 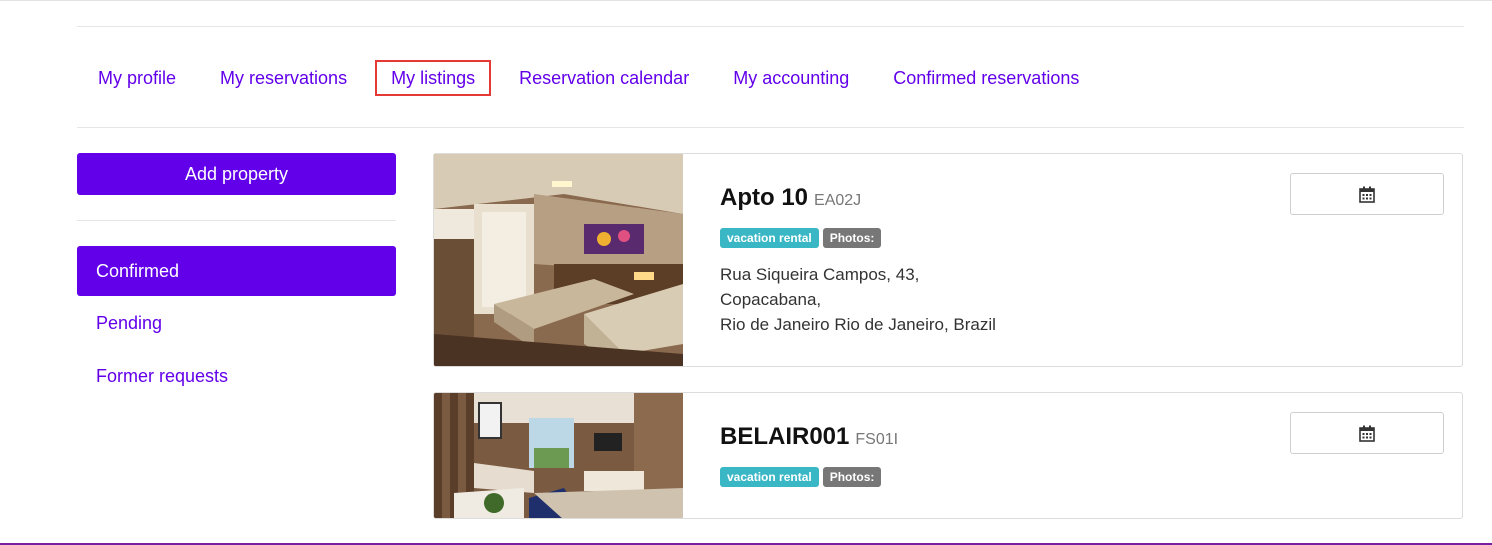 What do you see at coordinates (791, 78) in the screenshot?
I see `tab-my-accounting: My accounting` at bounding box center [791, 78].